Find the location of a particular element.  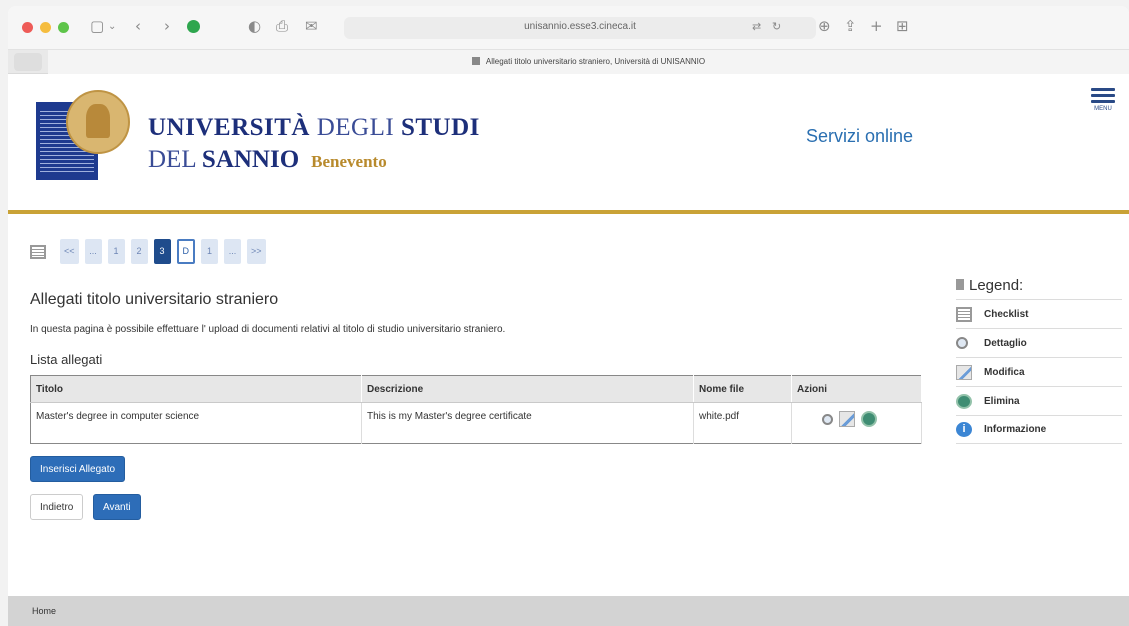

table-header-row: Titolo Descrizione Nome file Azioni is located at coordinates (476, 389).